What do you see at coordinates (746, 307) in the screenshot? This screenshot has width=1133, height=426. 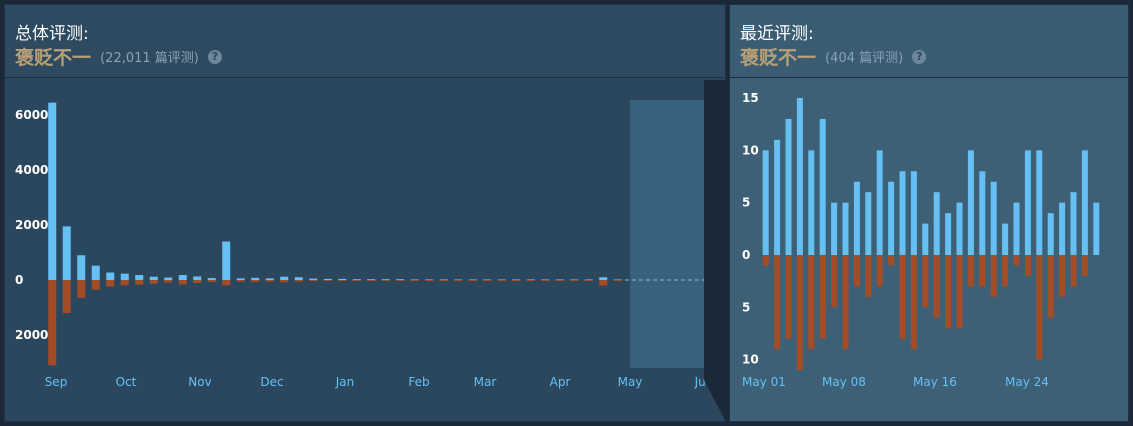 I see `y-tick-label: 5` at bounding box center [746, 307].